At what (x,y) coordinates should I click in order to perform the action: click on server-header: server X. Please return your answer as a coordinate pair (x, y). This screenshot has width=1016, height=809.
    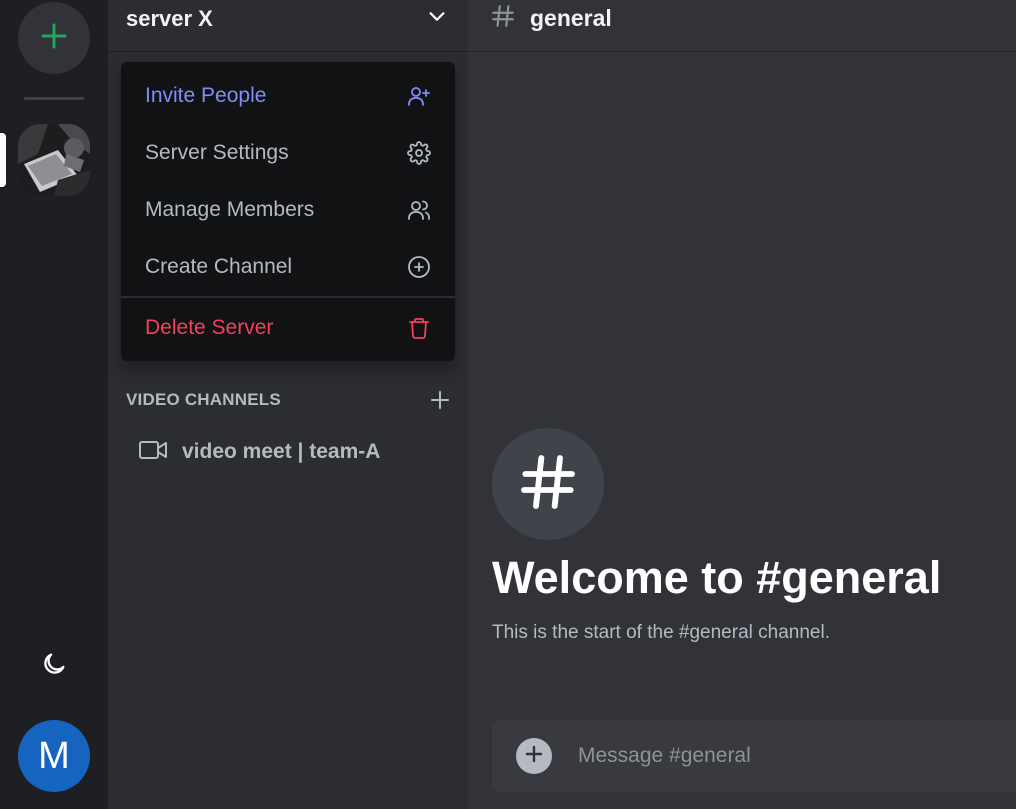
    Looking at the image, I should click on (288, 26).